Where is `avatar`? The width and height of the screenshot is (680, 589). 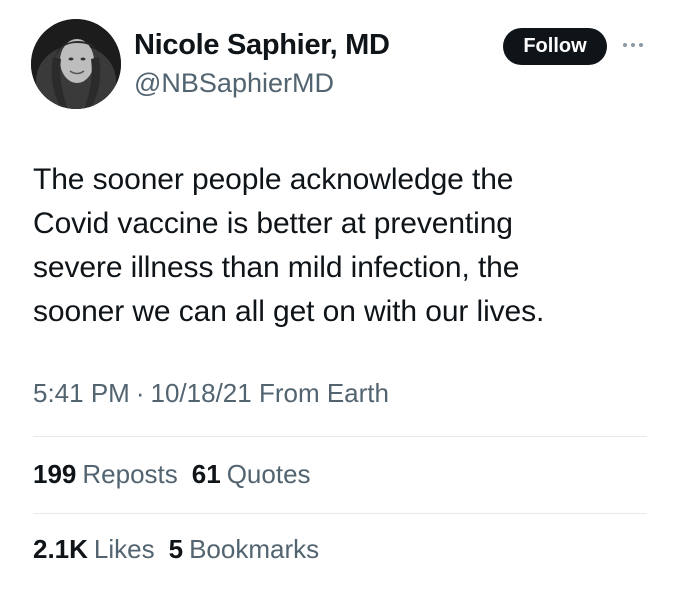 avatar is located at coordinates (76, 64).